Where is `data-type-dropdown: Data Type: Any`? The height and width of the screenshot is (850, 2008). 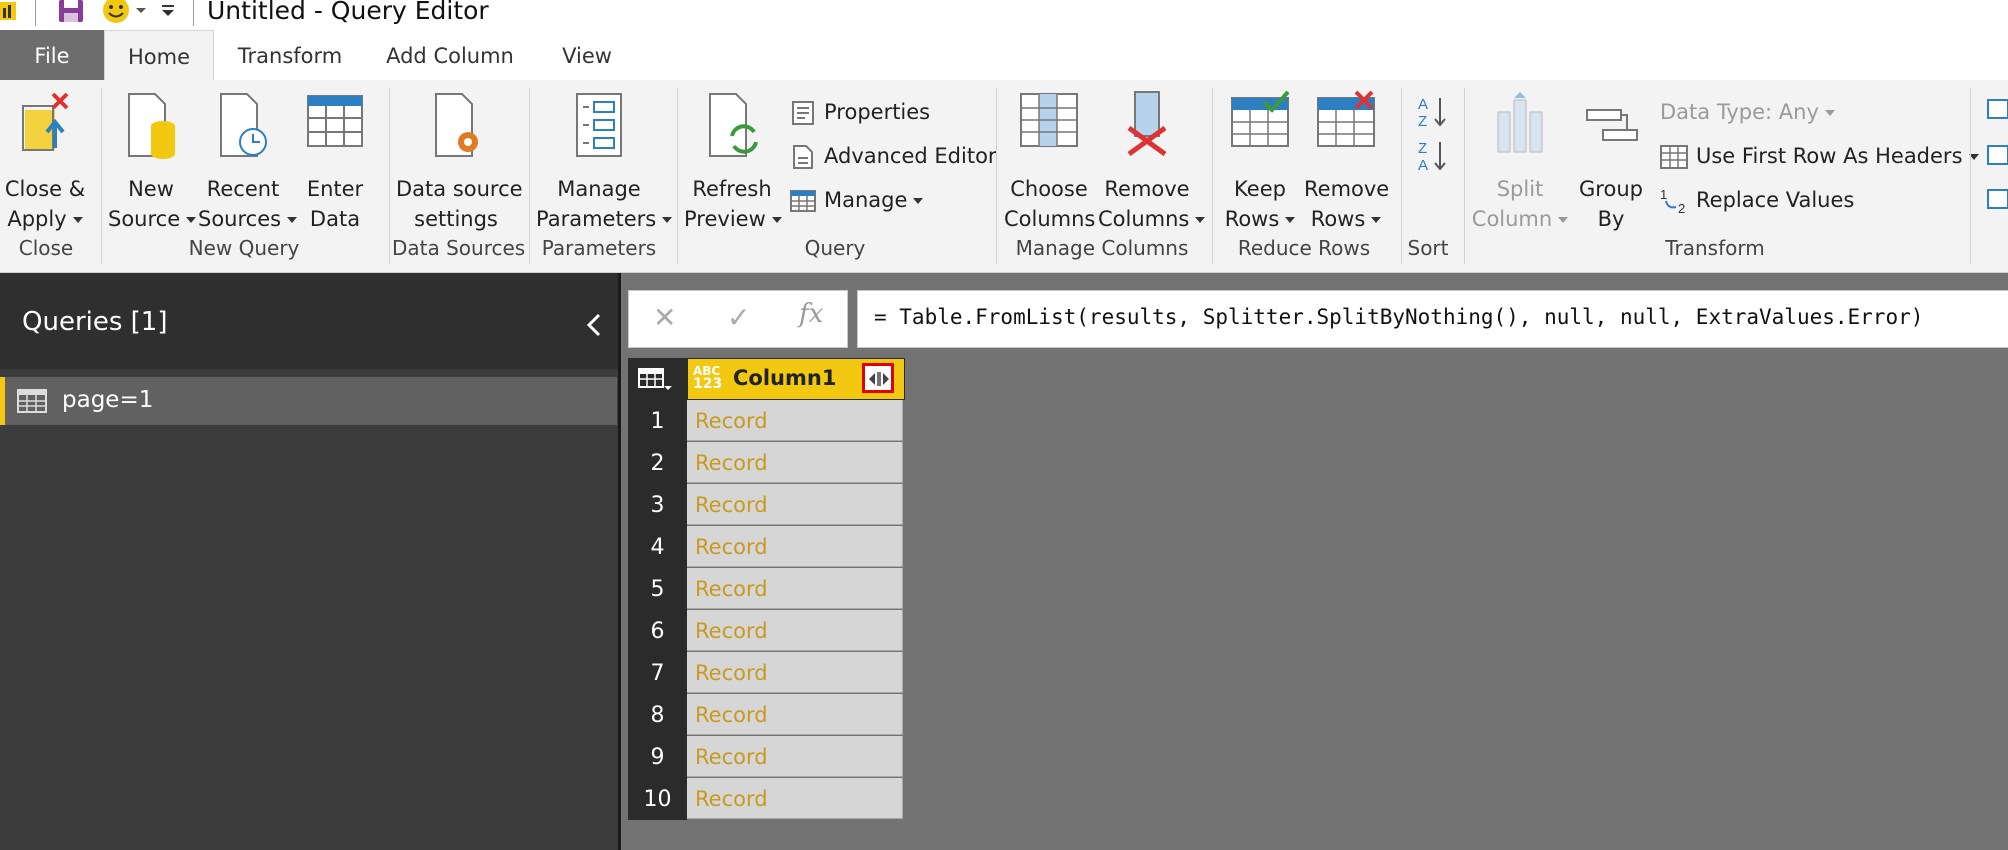 data-type-dropdown: Data Type: Any is located at coordinates (1747, 112).